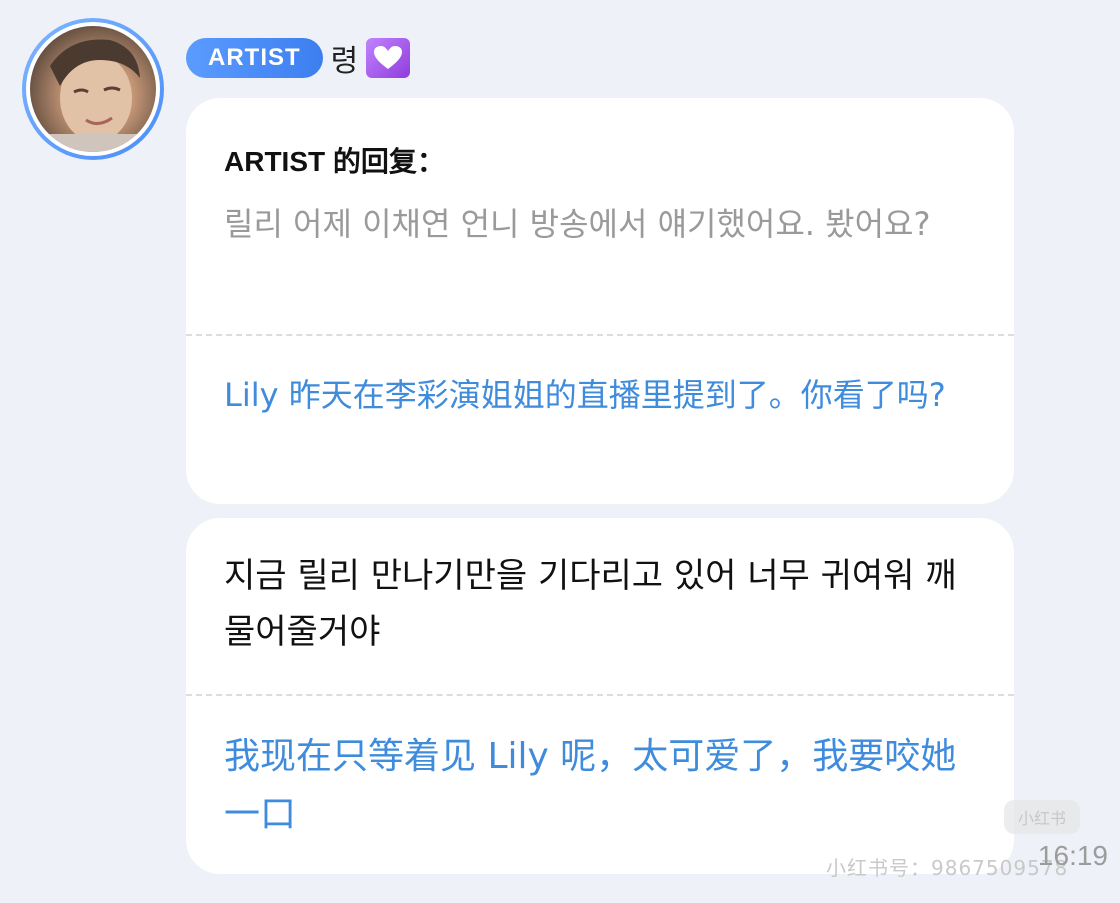  What do you see at coordinates (344, 61) in the screenshot?
I see `artist-name: 령` at bounding box center [344, 61].